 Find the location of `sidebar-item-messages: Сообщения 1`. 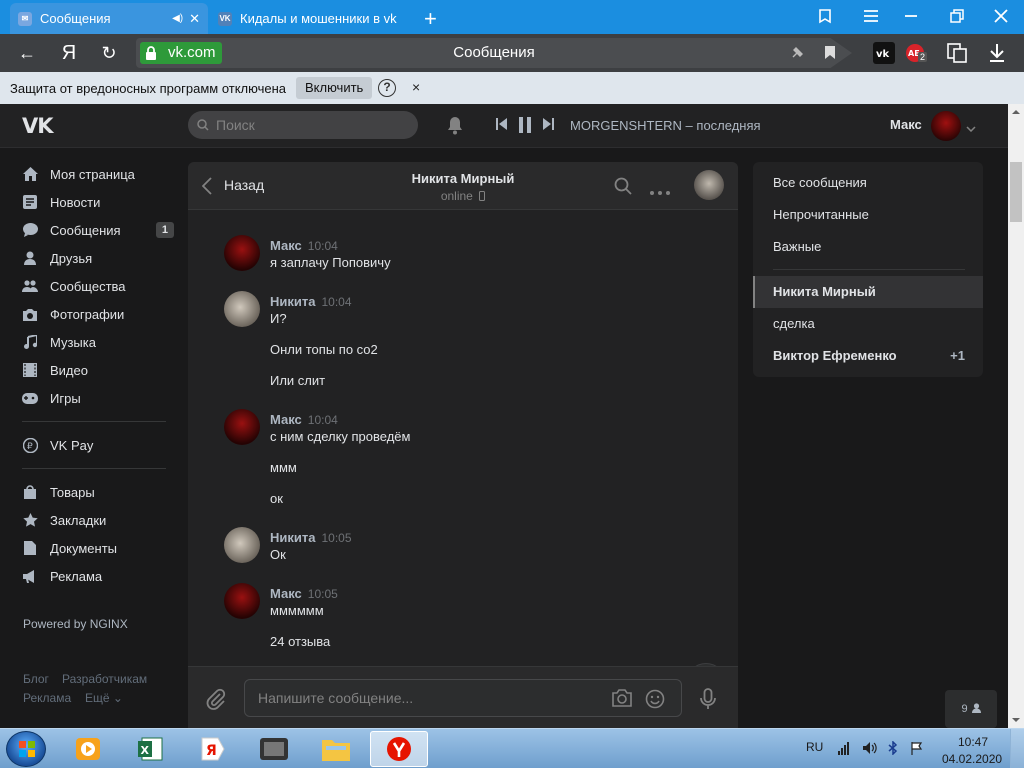

sidebar-item-messages: Сообщения 1 is located at coordinates (98, 230).